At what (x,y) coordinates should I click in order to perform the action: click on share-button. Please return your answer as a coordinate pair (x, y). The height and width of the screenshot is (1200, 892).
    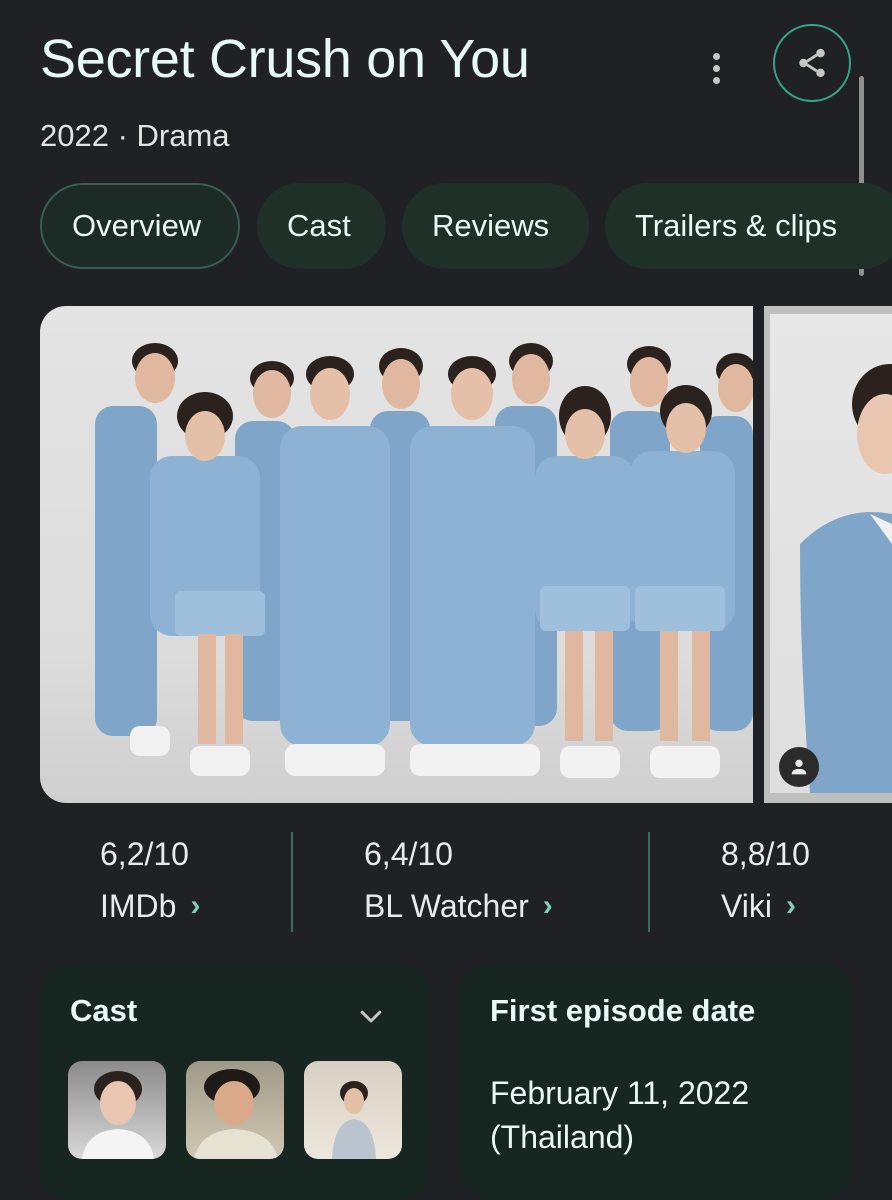
    Looking at the image, I should click on (812, 63).